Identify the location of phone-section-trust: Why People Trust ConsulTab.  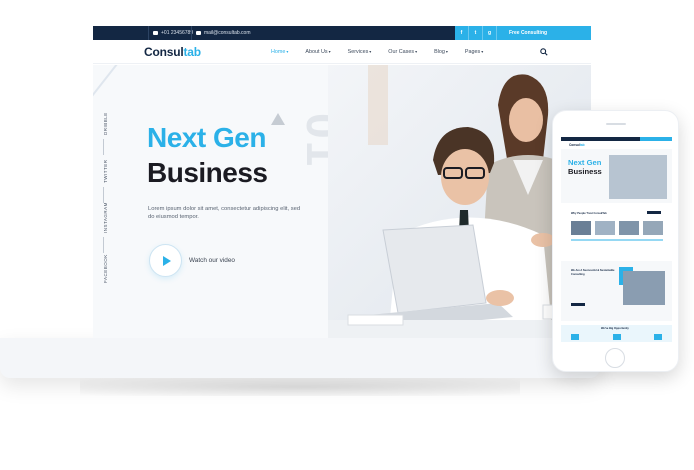
(616, 232).